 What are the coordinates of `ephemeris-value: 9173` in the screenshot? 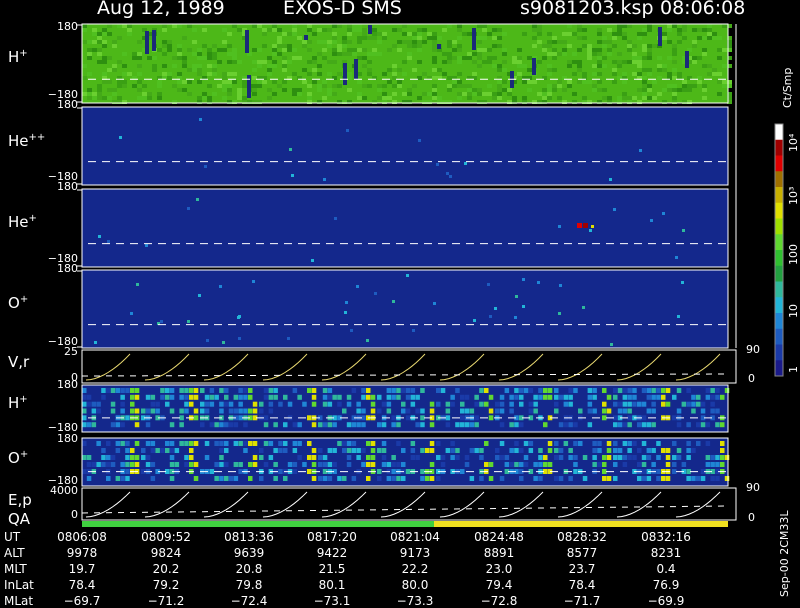 It's located at (415, 553).